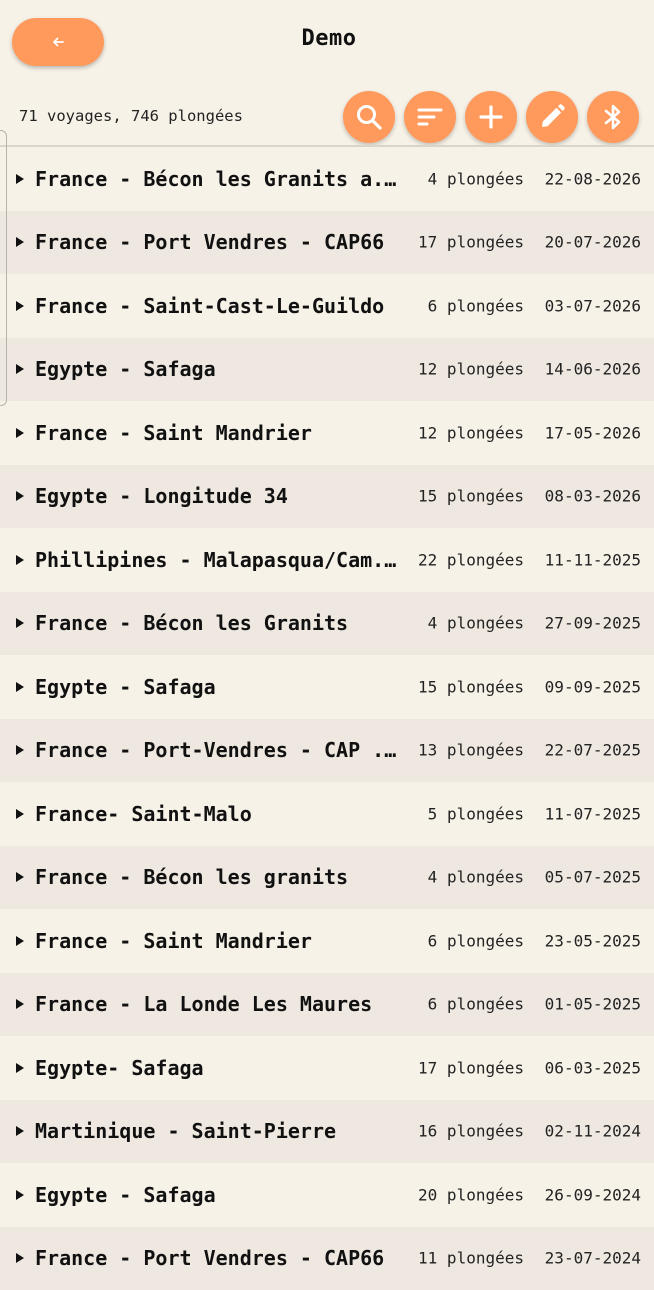 Image resolution: width=654 pixels, height=1290 pixels. I want to click on trip-date: 23-07-2024, so click(593, 1258).